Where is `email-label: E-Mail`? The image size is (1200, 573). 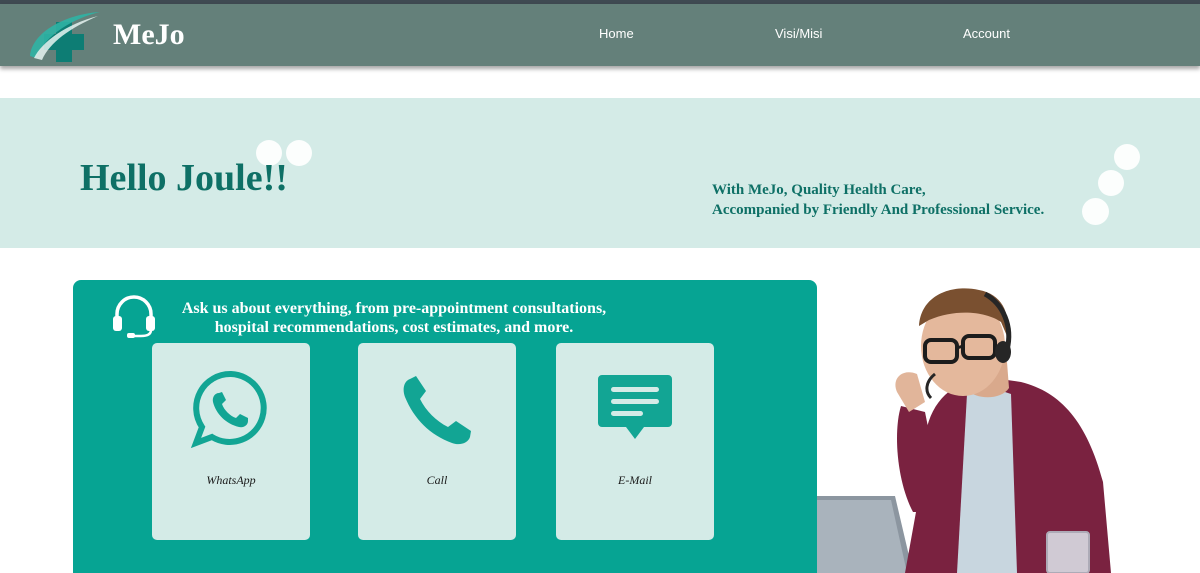 email-label: E-Mail is located at coordinates (635, 480).